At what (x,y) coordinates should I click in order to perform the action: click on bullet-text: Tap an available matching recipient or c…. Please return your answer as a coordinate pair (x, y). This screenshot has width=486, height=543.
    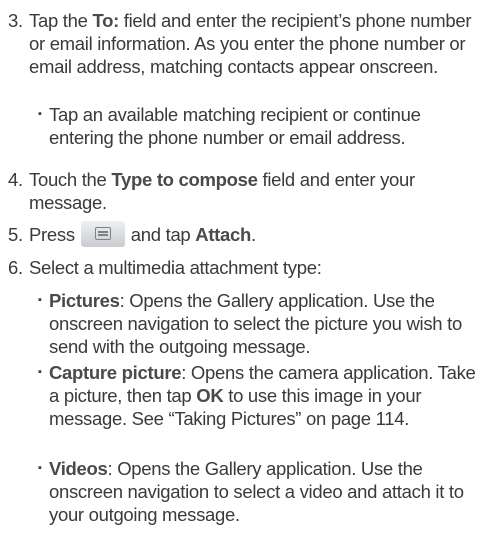
    Looking at the image, I should click on (235, 126).